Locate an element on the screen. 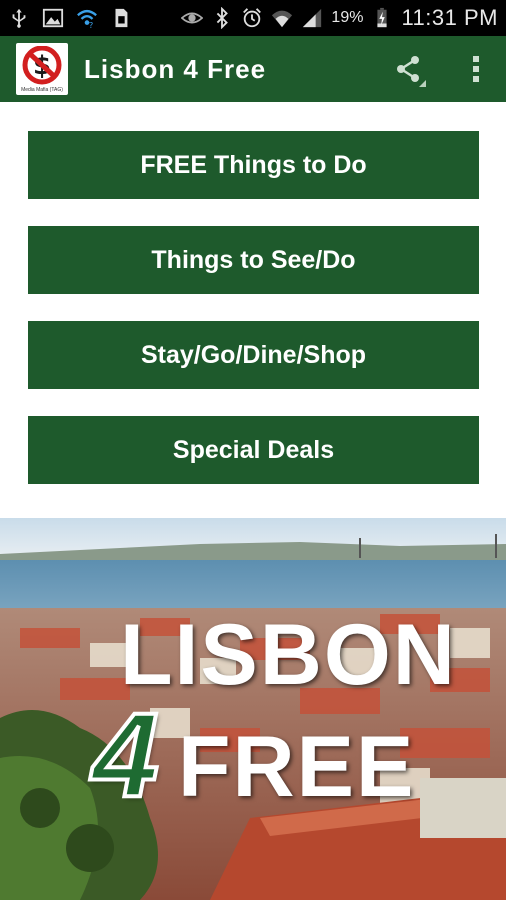 The image size is (506, 900). stay-go-dine-shop-button: Stay/Go/Dine/Shop is located at coordinates (253, 355).